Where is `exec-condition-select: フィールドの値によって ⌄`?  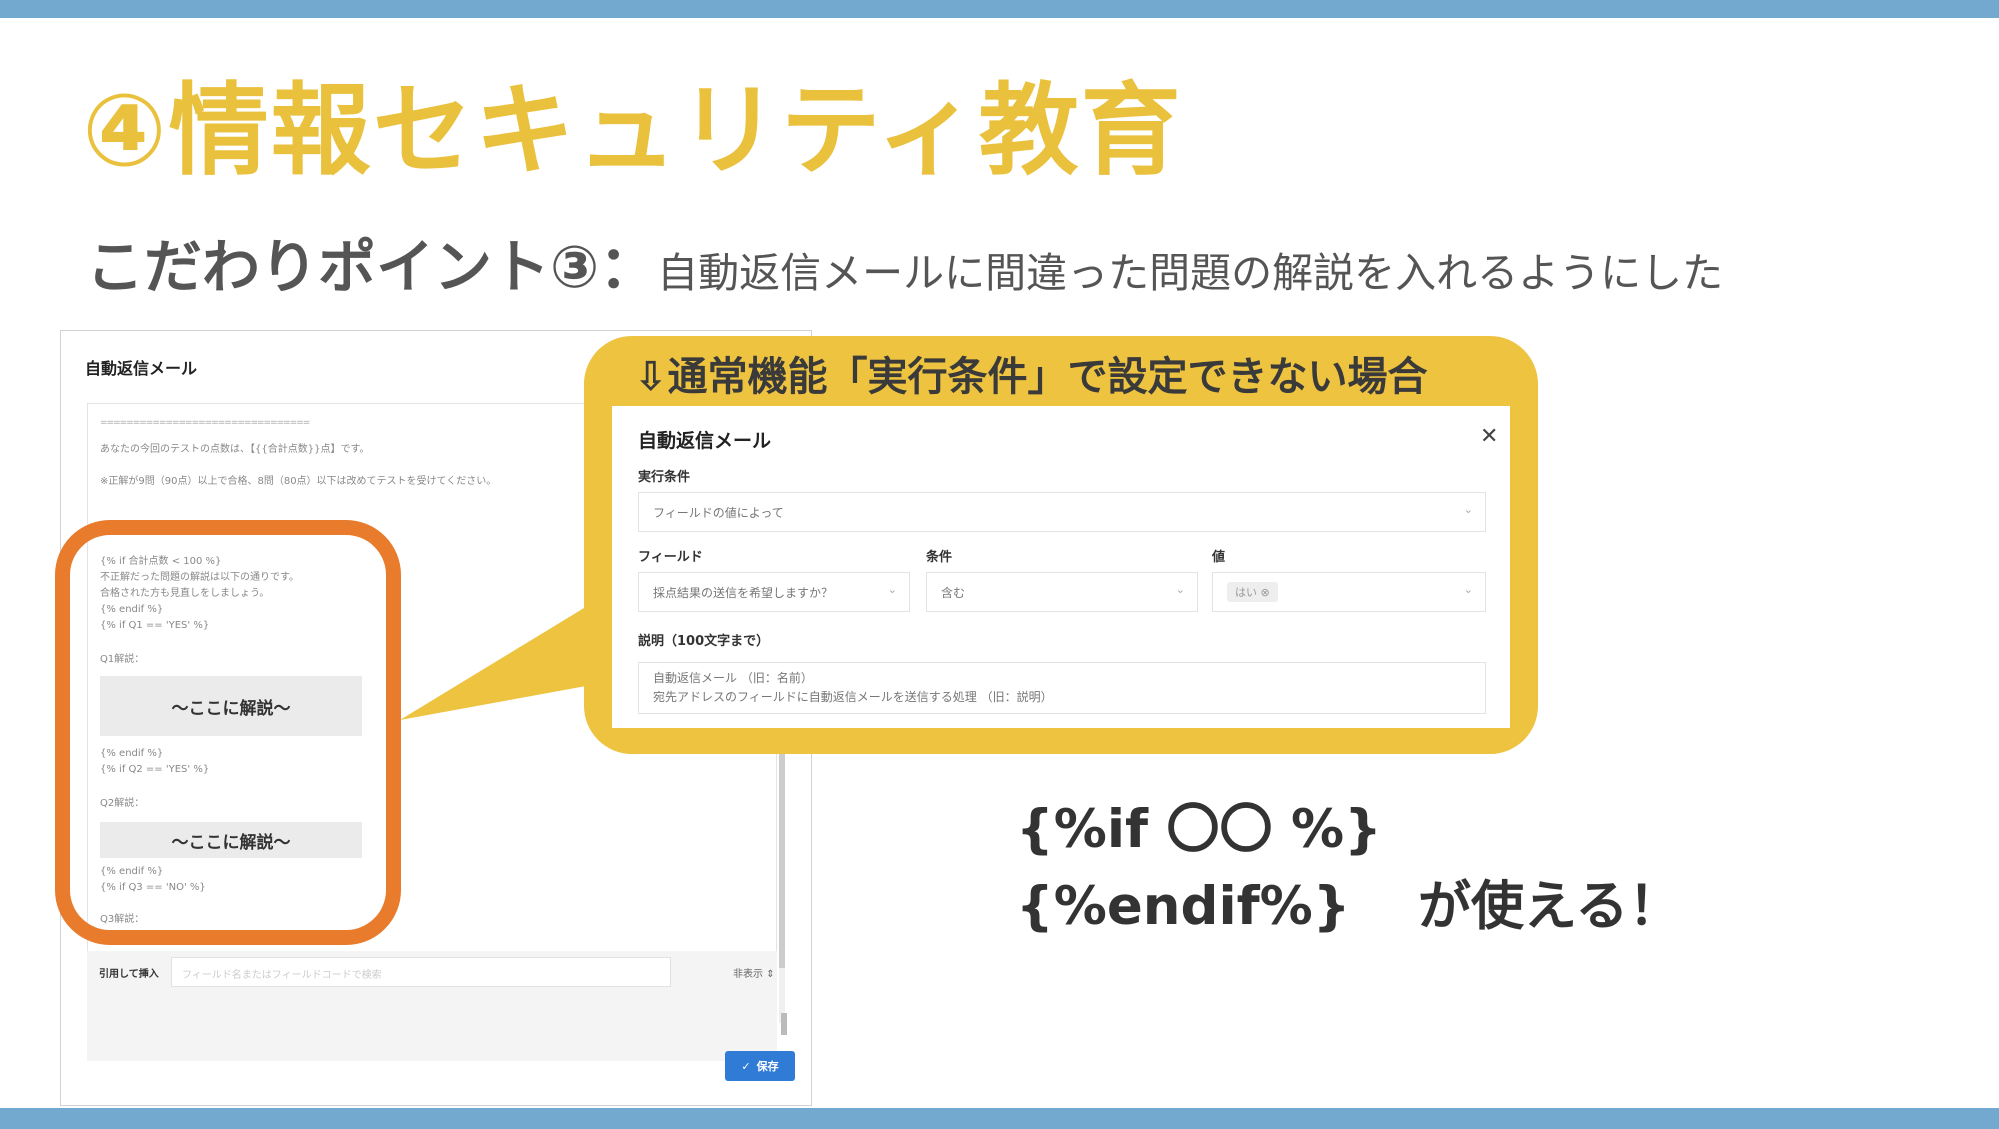 exec-condition-select: フィールドの値によって ⌄ is located at coordinates (1062, 512).